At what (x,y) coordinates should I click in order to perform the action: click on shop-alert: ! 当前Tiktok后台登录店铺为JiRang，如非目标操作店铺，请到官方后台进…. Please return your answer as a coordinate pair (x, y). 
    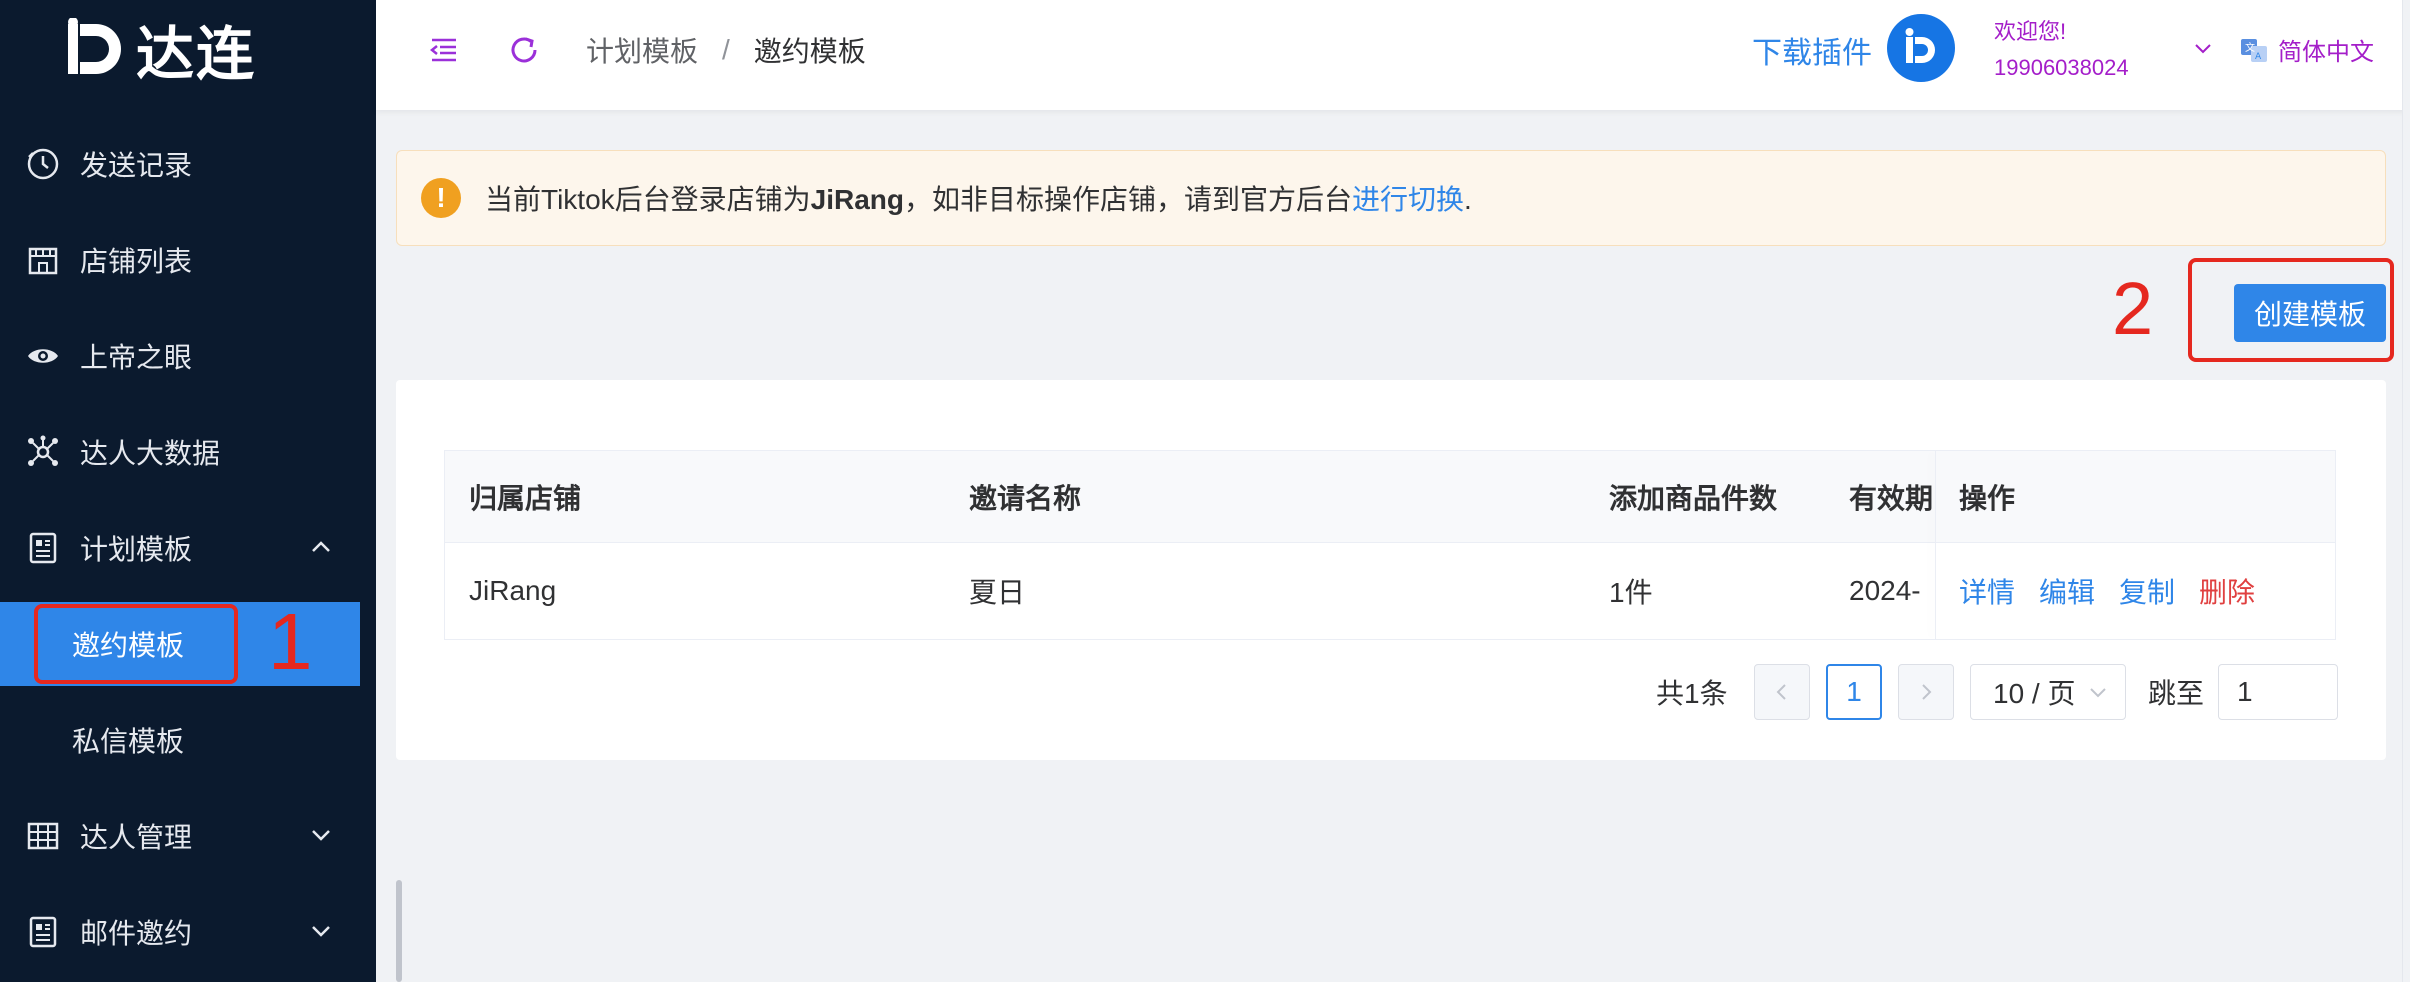
    Looking at the image, I should click on (1391, 198).